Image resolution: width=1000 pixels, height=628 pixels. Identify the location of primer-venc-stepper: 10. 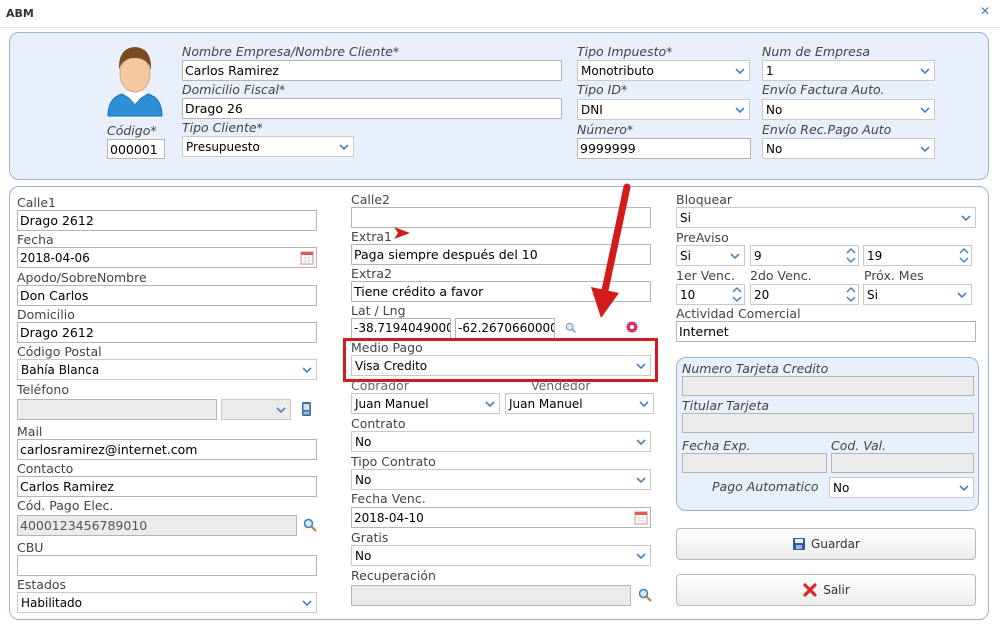
(710, 294).